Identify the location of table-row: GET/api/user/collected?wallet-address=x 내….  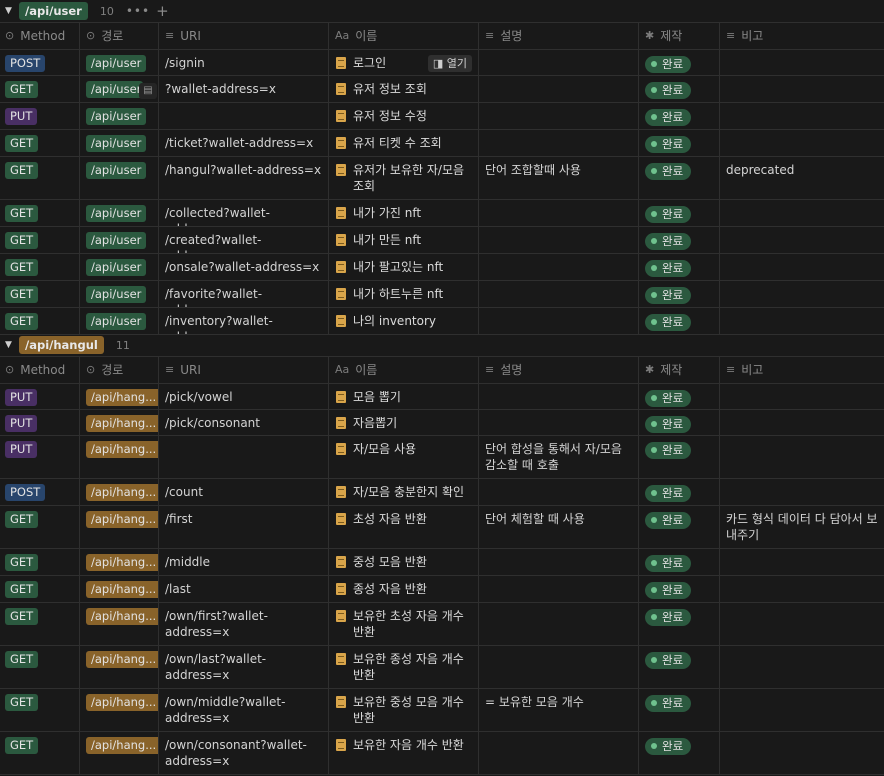
(442, 213).